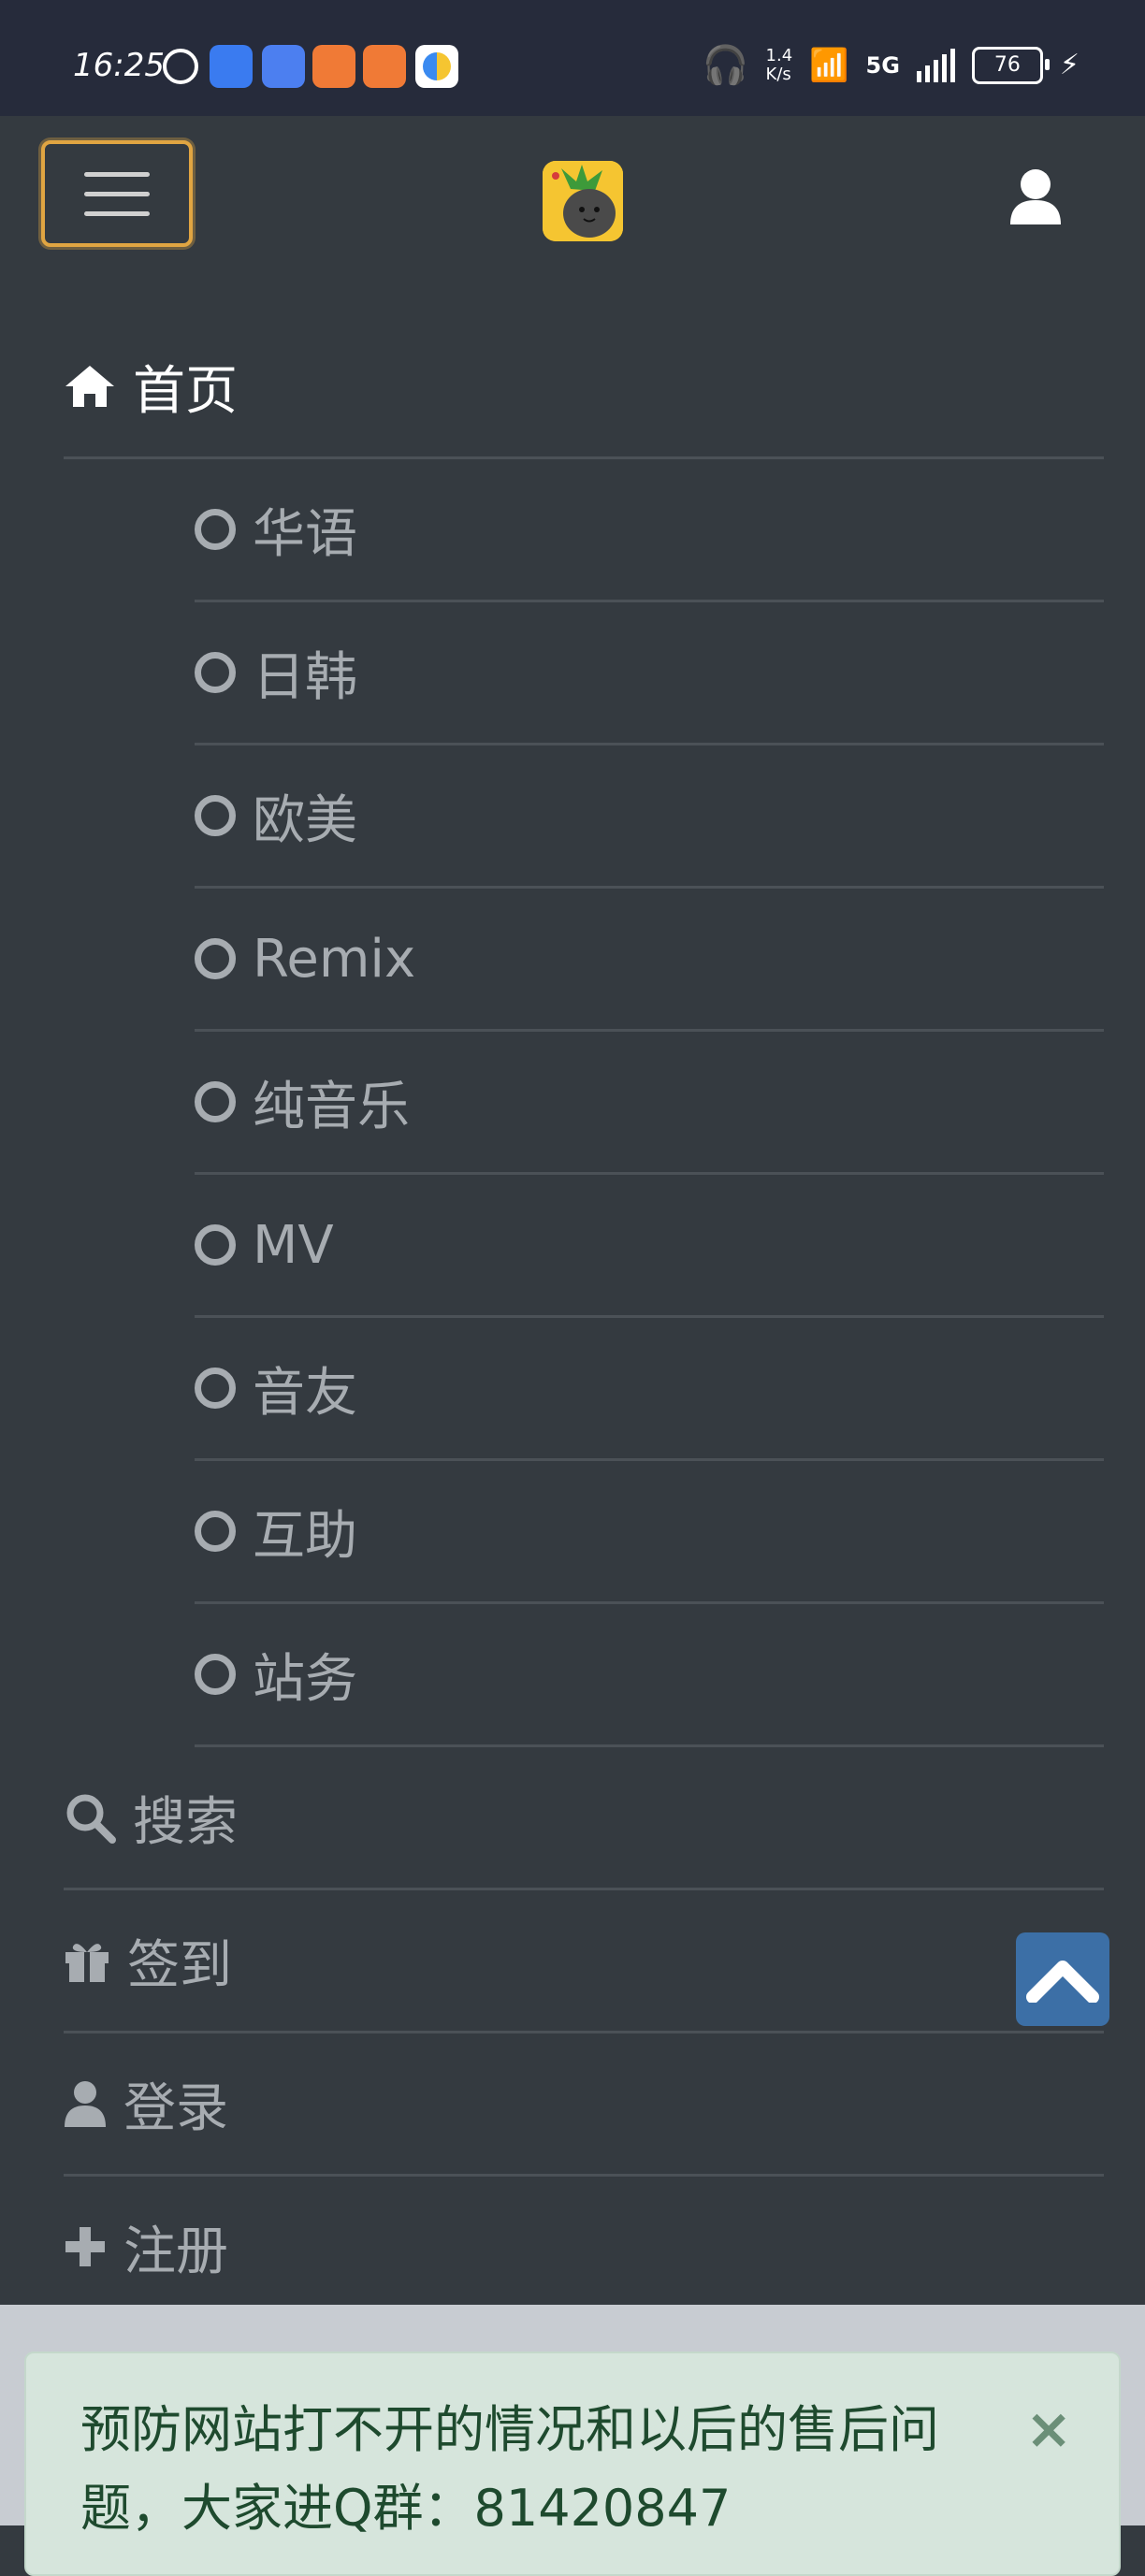  I want to click on status-indicators: 🎧 1.4 K/s 📶 5G 76 ⚡, so click(891, 65).